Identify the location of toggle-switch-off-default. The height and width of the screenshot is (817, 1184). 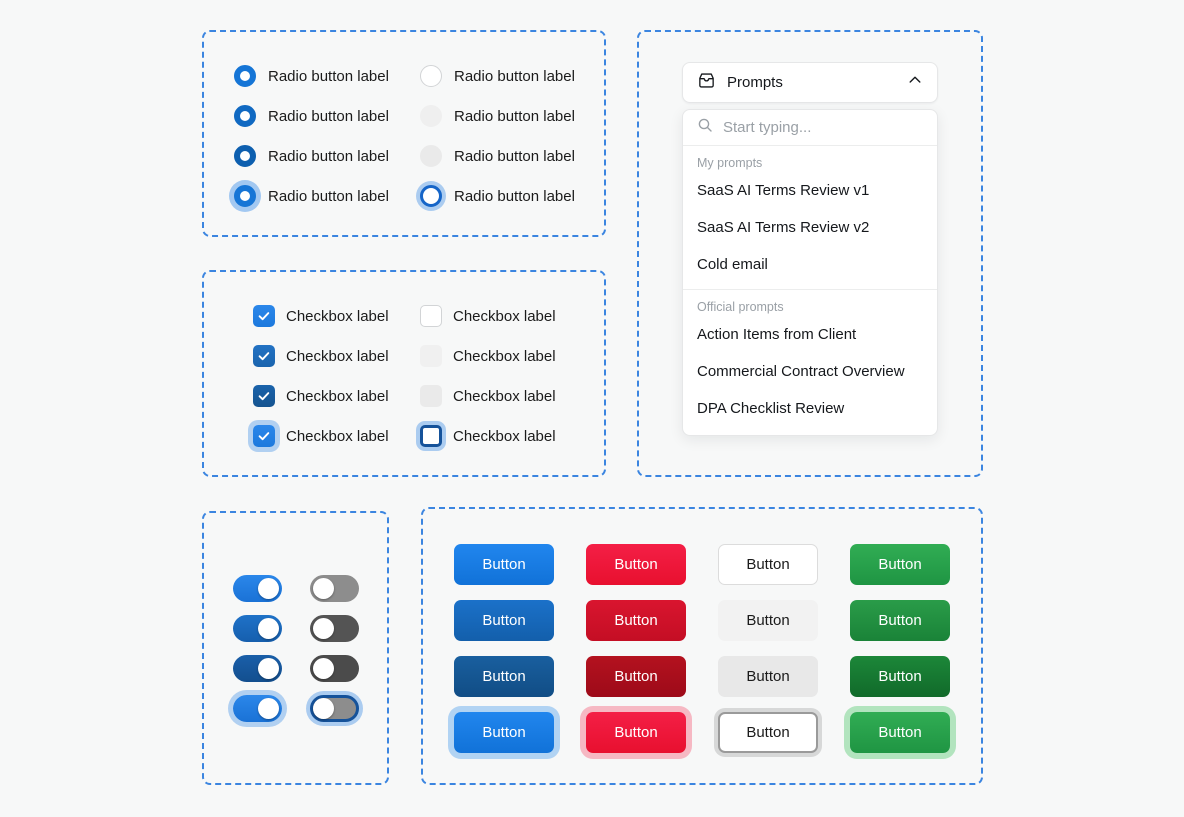
(334, 588).